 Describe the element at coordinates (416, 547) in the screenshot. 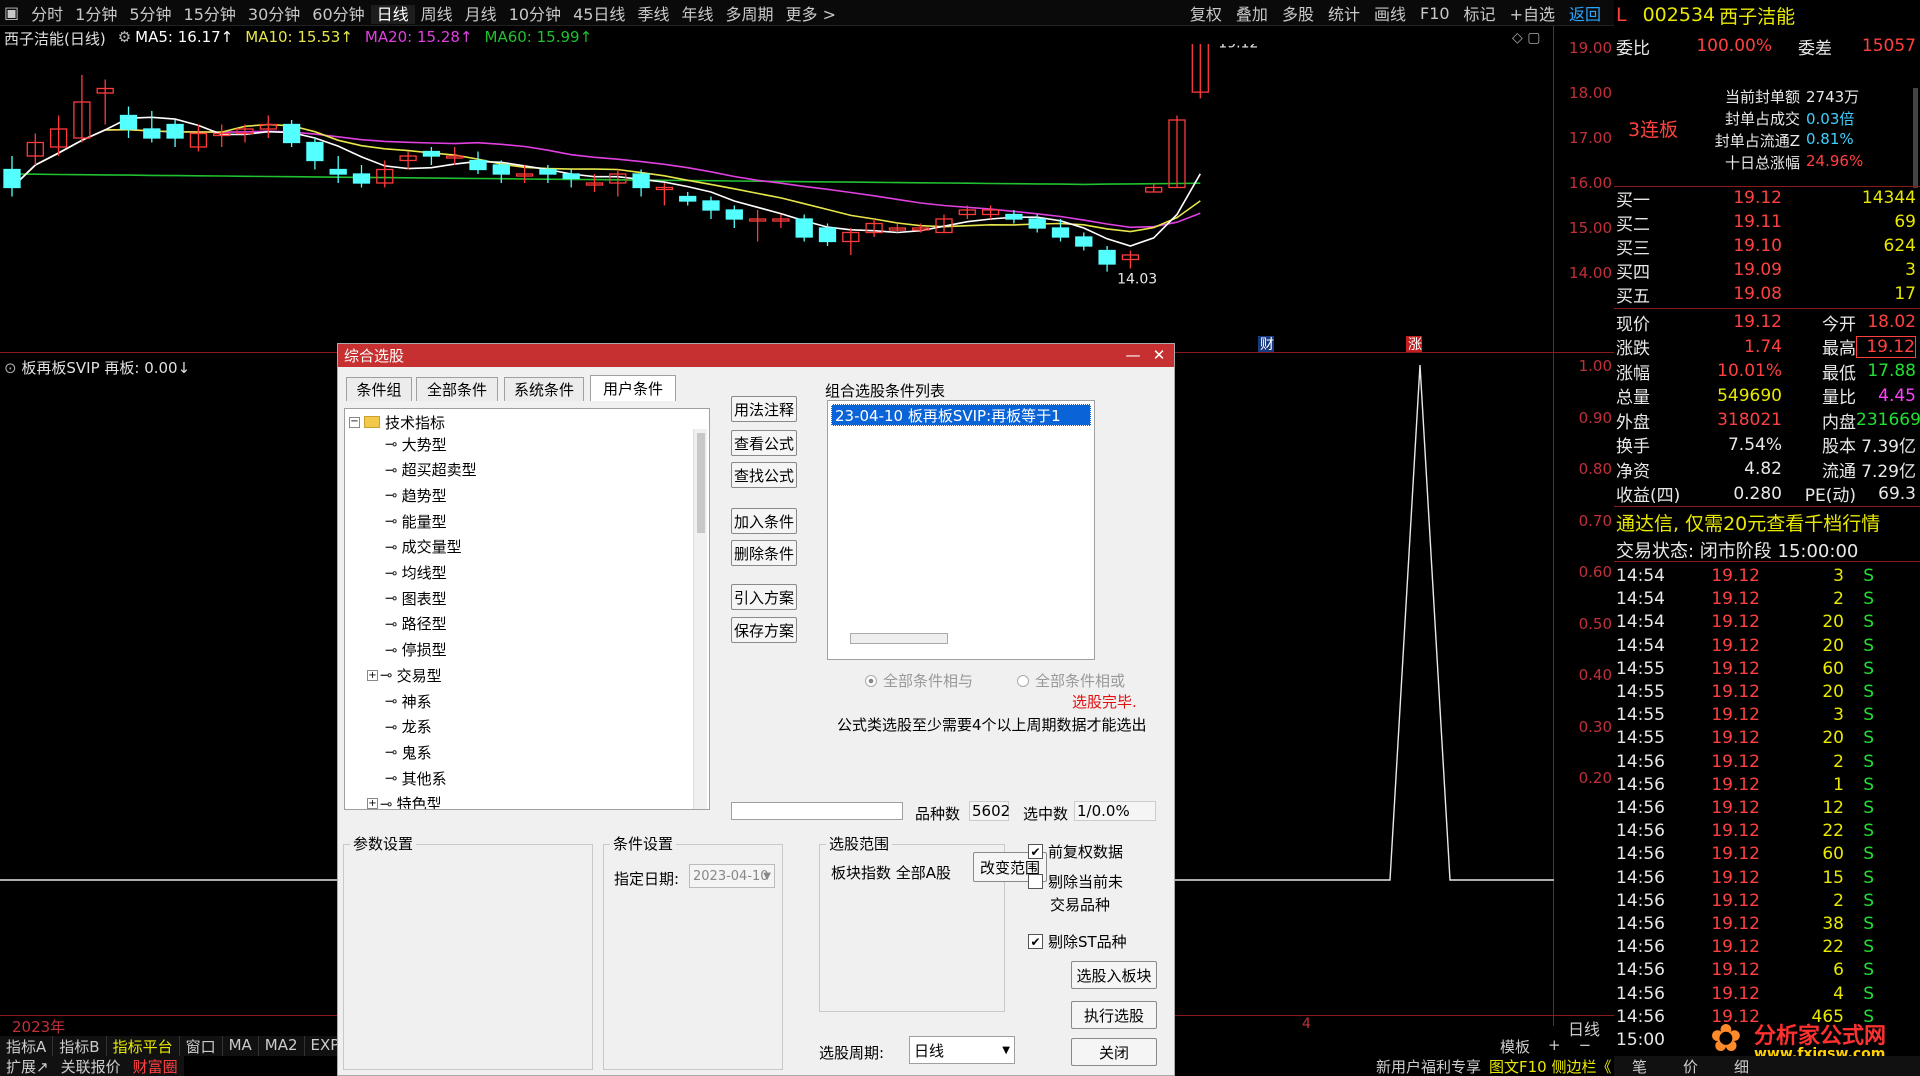

I see `tree-item: ⊸ 成交量型` at that location.